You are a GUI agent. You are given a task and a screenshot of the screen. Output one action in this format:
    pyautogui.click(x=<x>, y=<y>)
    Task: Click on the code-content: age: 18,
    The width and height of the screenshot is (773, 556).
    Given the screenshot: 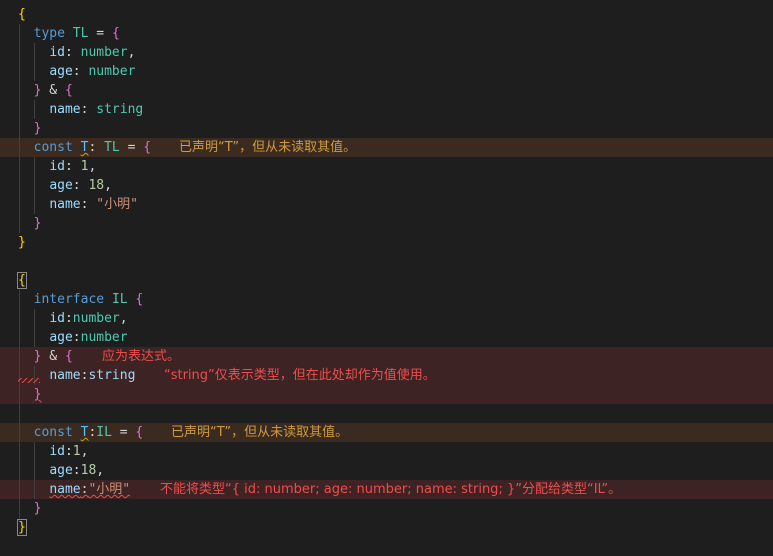 What is the action you would take?
    pyautogui.click(x=65, y=185)
    